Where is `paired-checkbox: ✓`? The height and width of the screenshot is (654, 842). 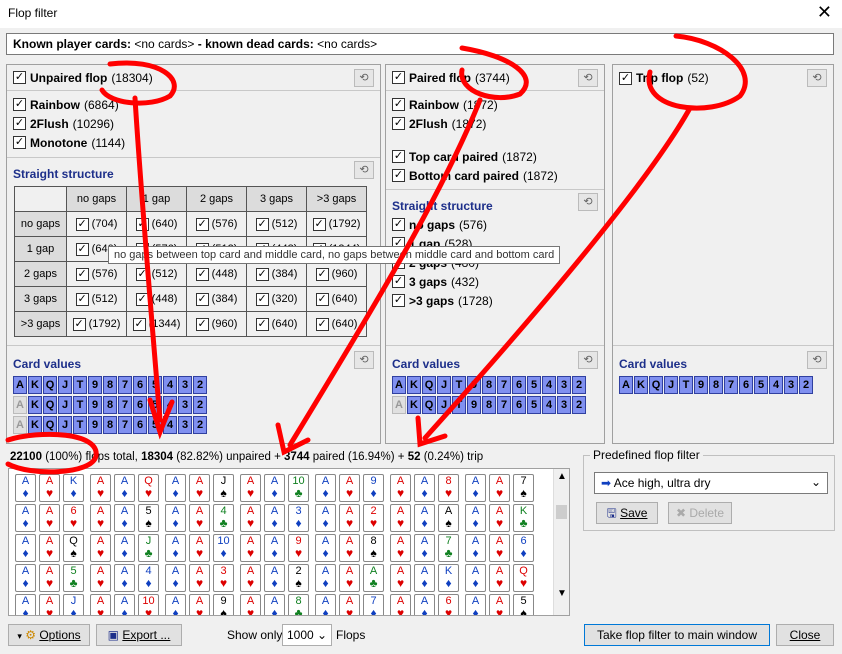 paired-checkbox: ✓ is located at coordinates (398, 77).